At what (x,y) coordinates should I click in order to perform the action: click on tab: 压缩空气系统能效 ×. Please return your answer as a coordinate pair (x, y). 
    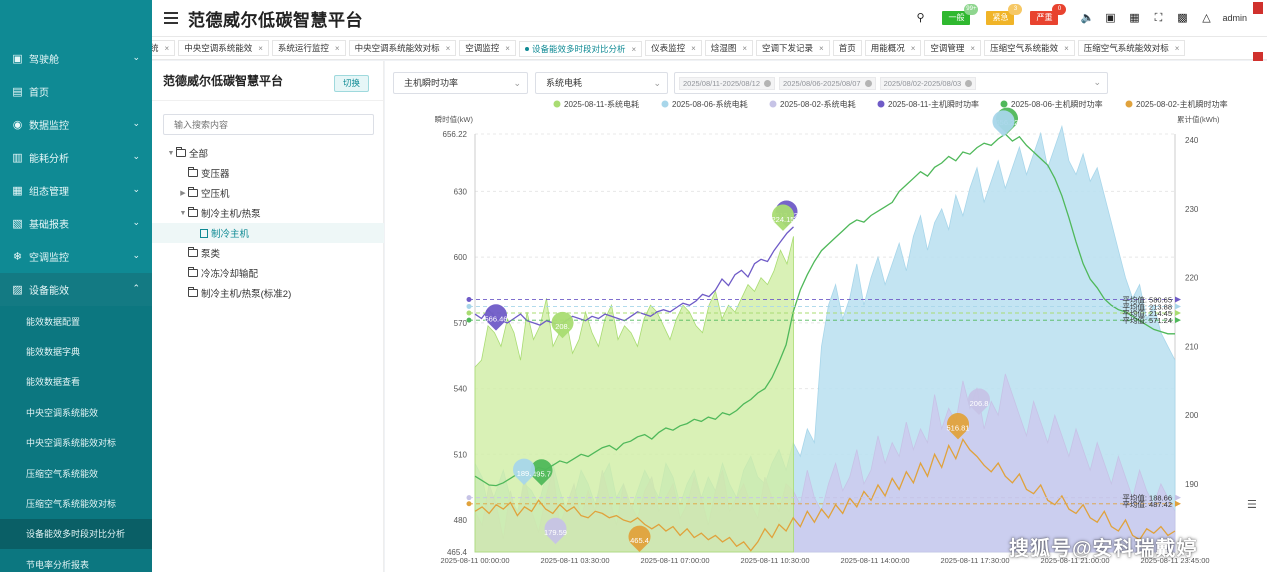
    Looking at the image, I should click on (1029, 48).